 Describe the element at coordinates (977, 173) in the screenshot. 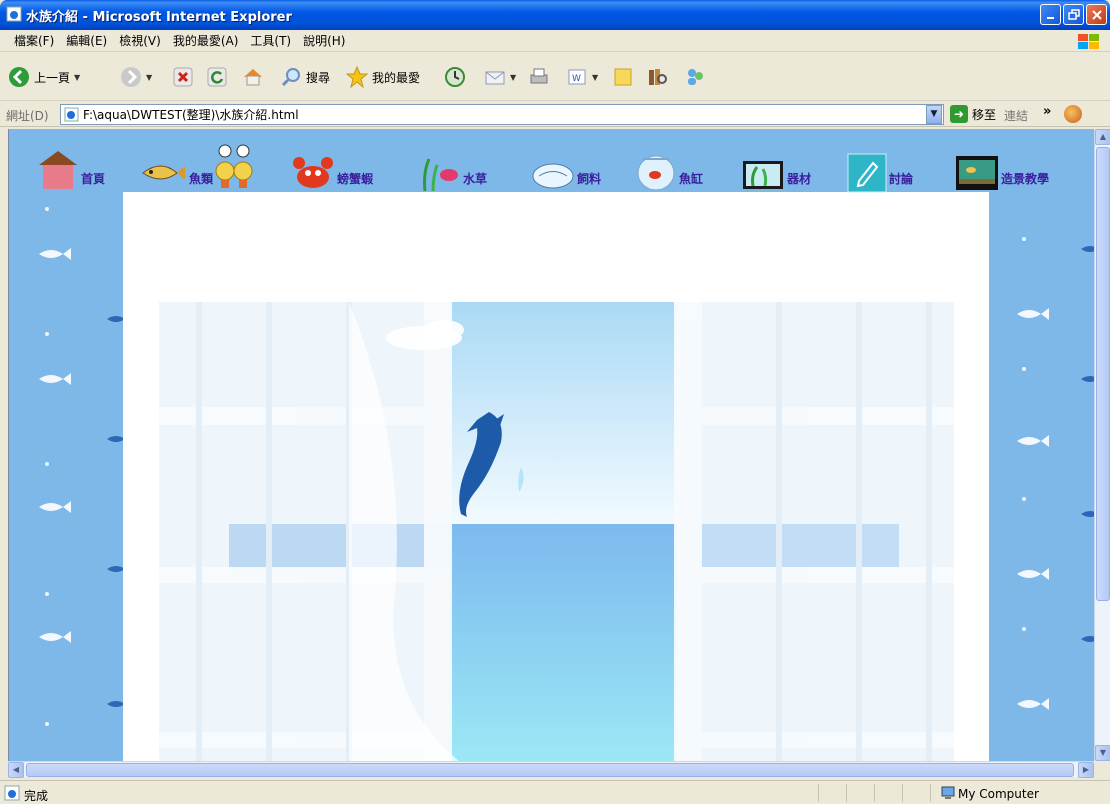

I see `aquarium-icon` at that location.